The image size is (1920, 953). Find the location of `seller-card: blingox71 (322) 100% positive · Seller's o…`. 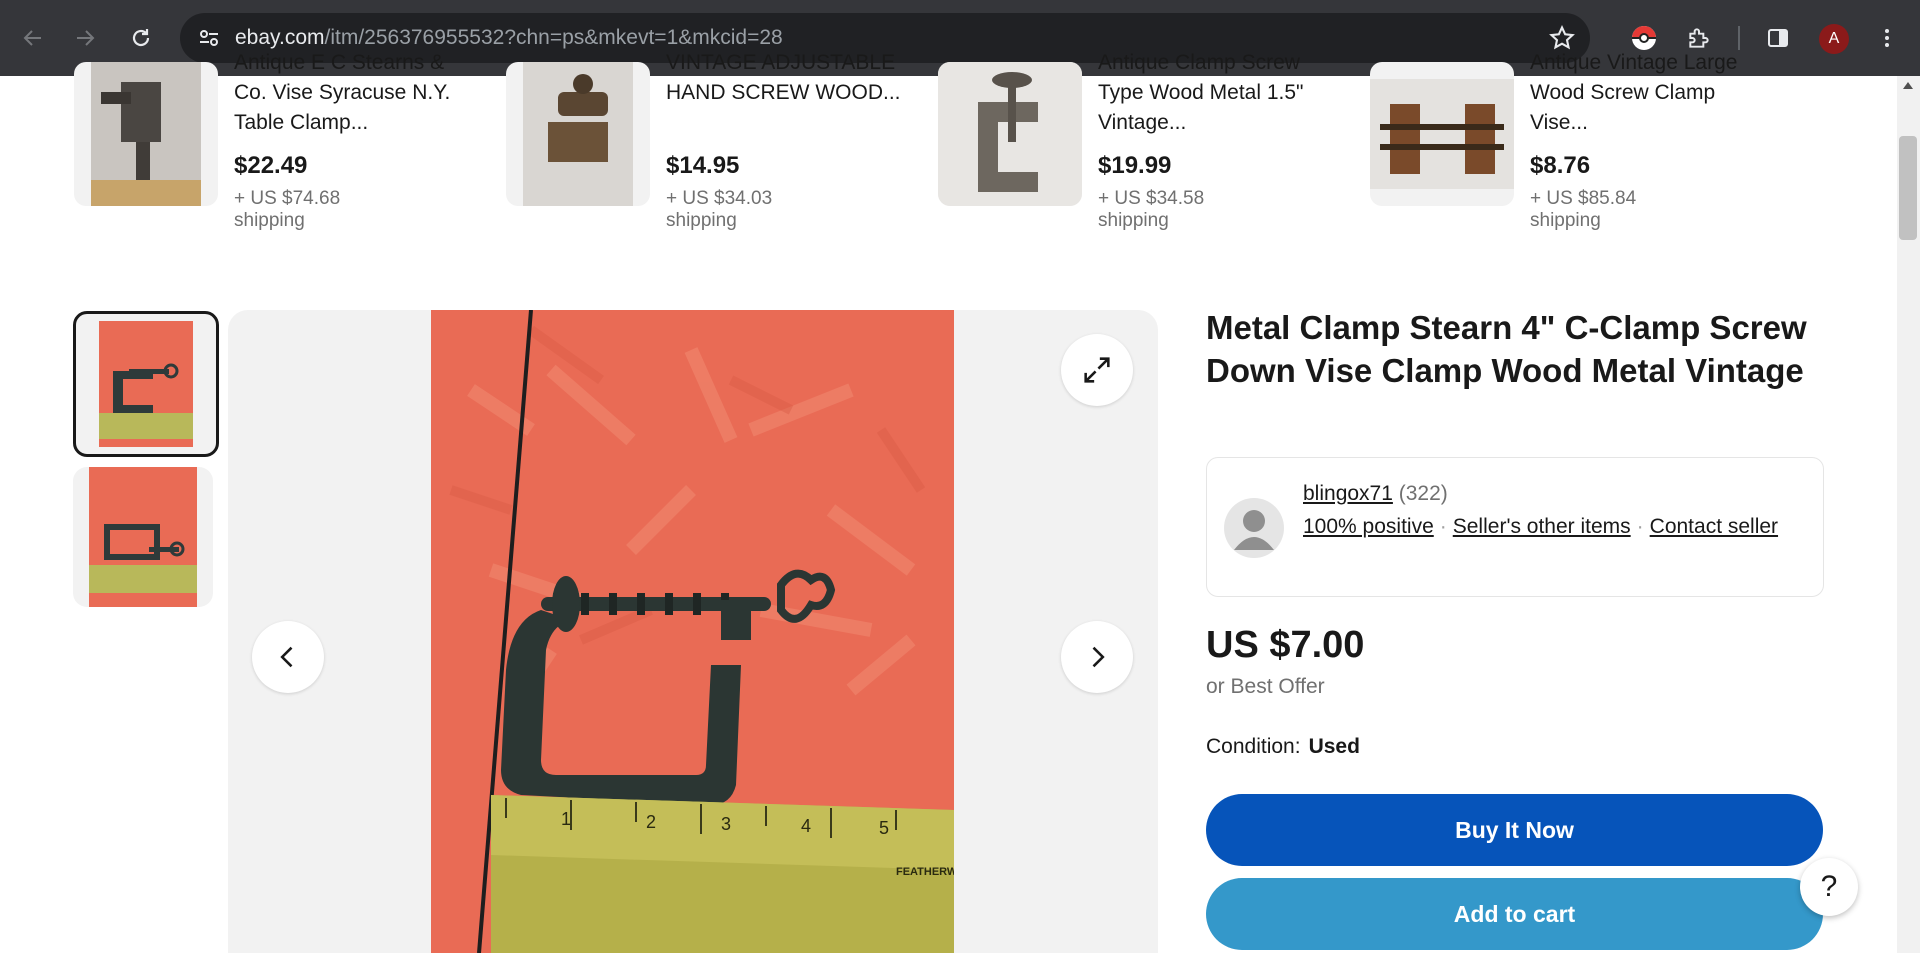

seller-card: blingox71 (322) 100% positive · Seller's o… is located at coordinates (1515, 527).